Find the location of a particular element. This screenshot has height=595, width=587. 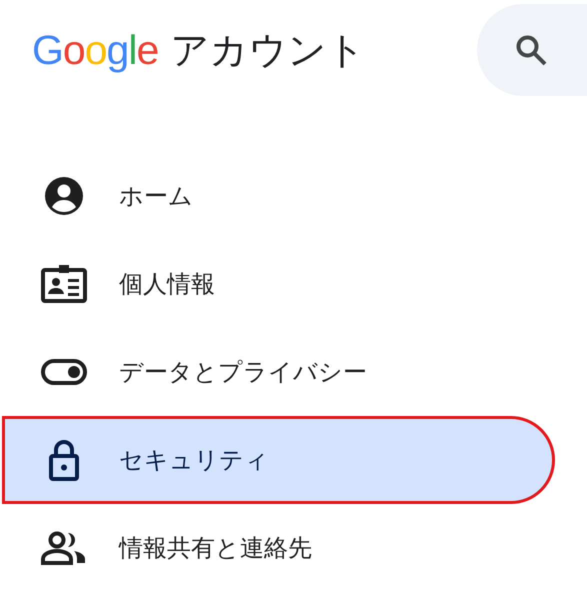

nav-item: セキュリティ is located at coordinates (278, 460).